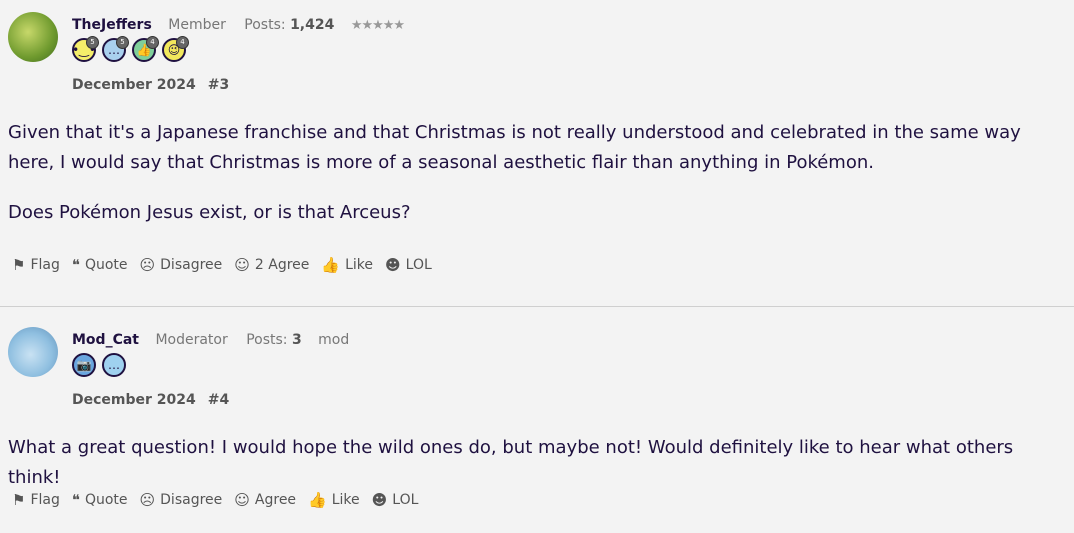 Image resolution: width=1074 pixels, height=533 pixels. I want to click on camera-icon: 📷, so click(84, 365).